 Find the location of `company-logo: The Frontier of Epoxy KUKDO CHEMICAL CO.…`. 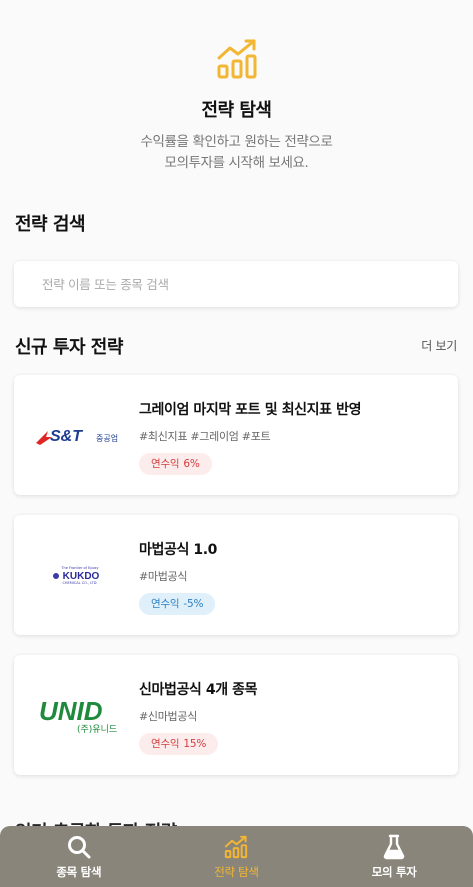

company-logo: The Frontier of Epoxy KUKDO CHEMICAL CO.… is located at coordinates (80, 575).